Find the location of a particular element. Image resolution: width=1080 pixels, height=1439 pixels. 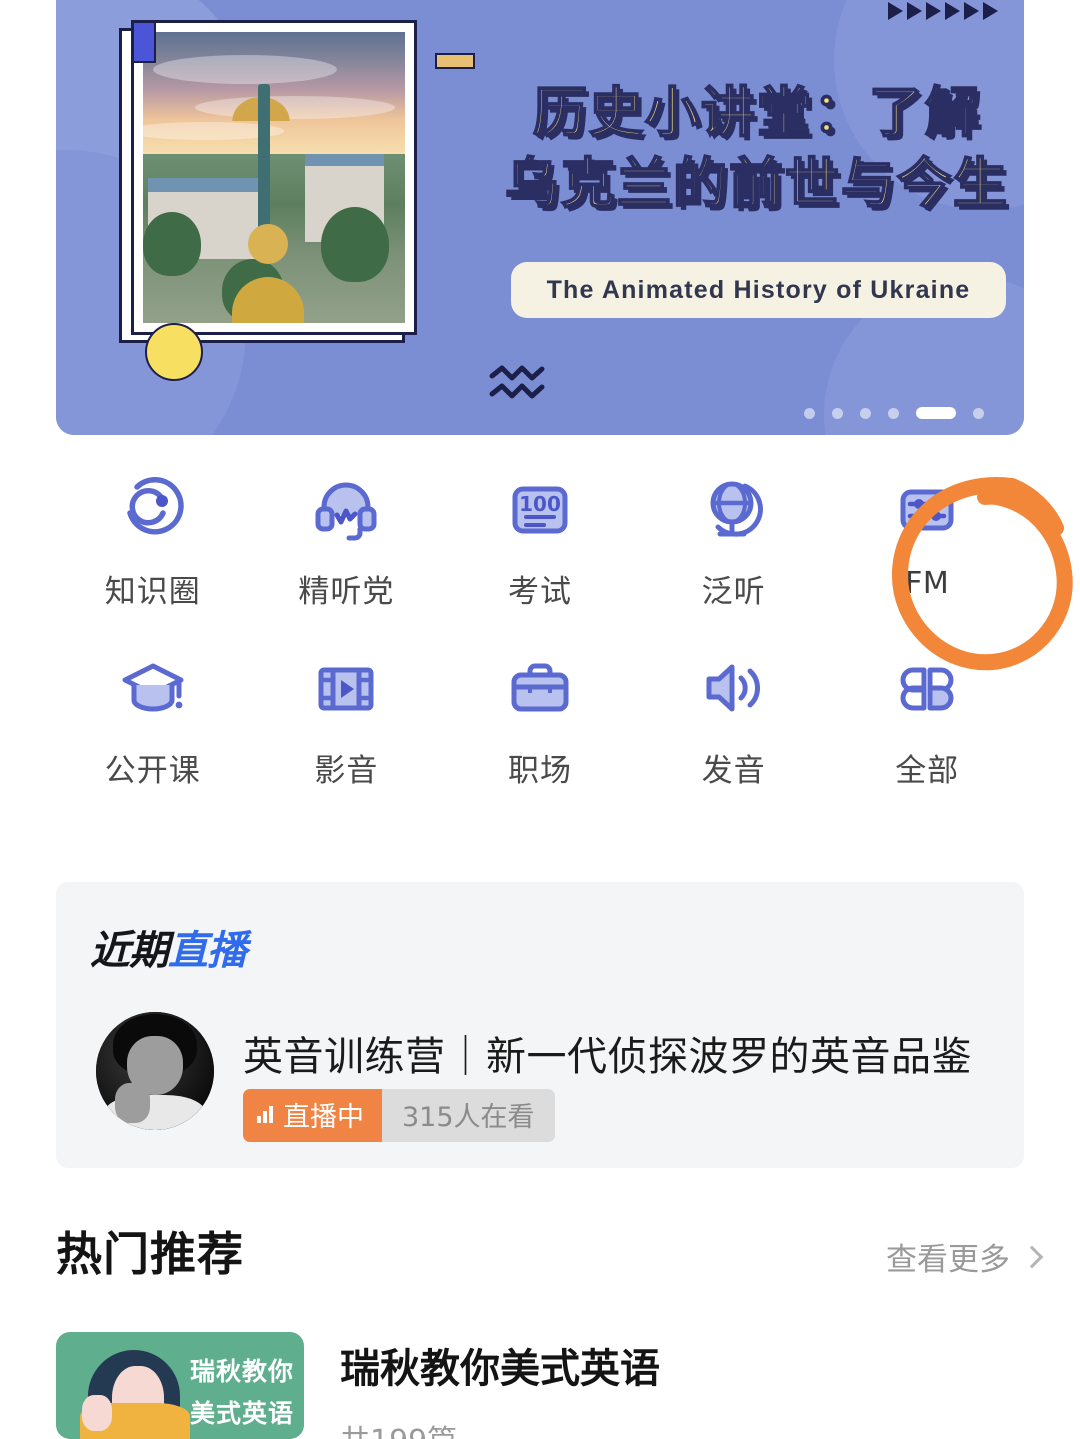

banner-title: 历史小讲堂：了解 乌克兰的前世与今生 is located at coordinates (757, 149).